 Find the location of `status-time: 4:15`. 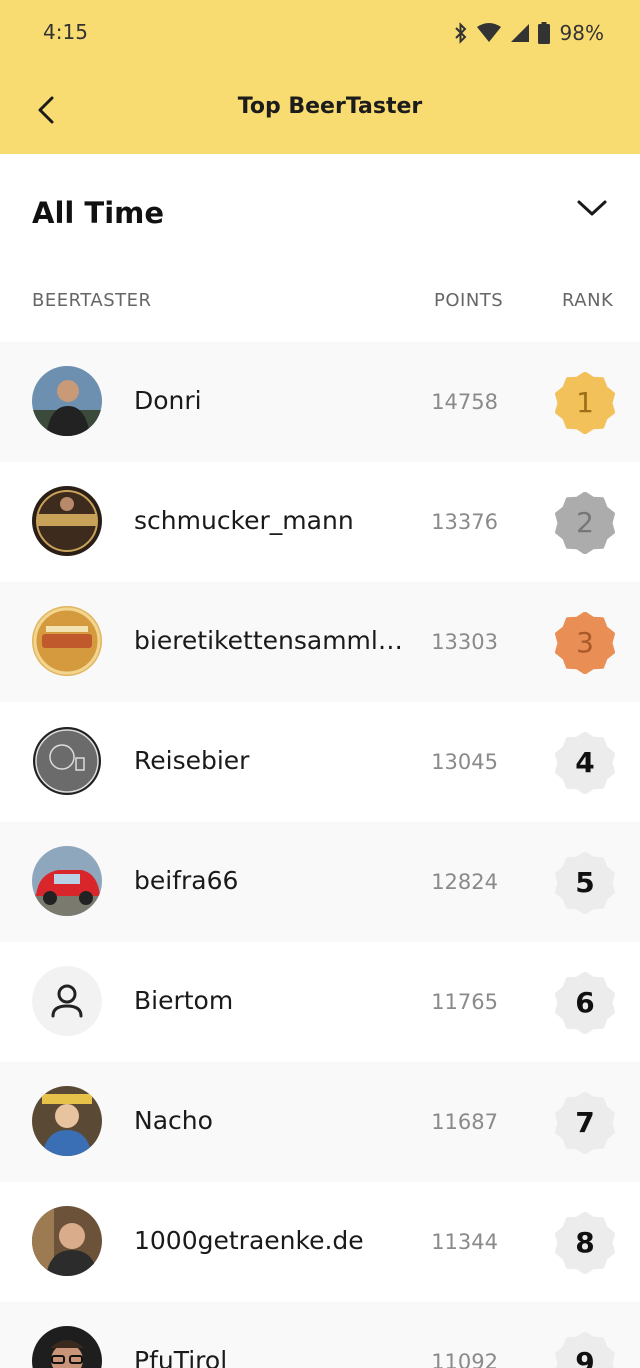

status-time: 4:15 is located at coordinates (65, 32).